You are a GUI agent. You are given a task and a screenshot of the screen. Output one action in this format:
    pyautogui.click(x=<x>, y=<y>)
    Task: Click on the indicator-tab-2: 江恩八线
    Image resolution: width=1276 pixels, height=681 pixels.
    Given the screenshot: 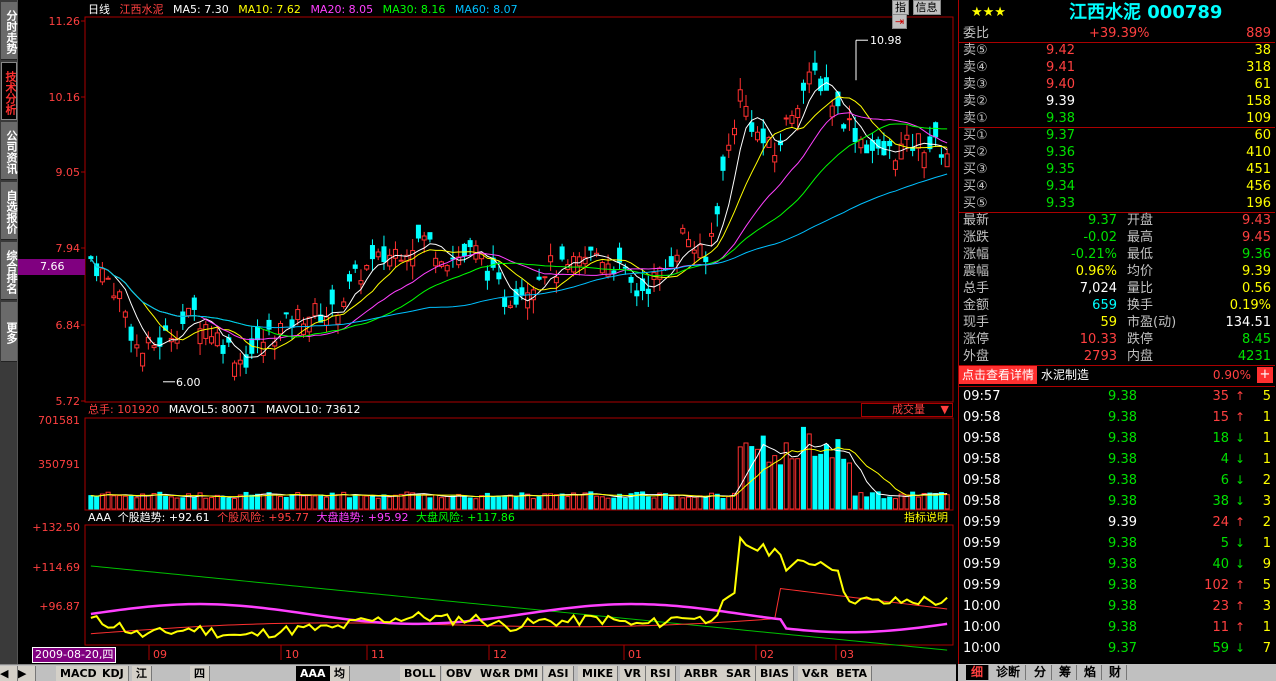 What is the action you would take?
    pyautogui.click(x=142, y=673)
    